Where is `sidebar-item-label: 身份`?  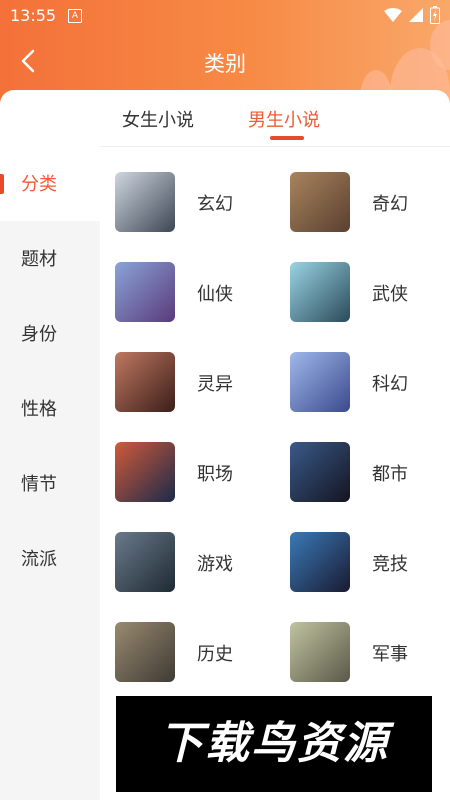
sidebar-item-label: 身份 is located at coordinates (39, 334).